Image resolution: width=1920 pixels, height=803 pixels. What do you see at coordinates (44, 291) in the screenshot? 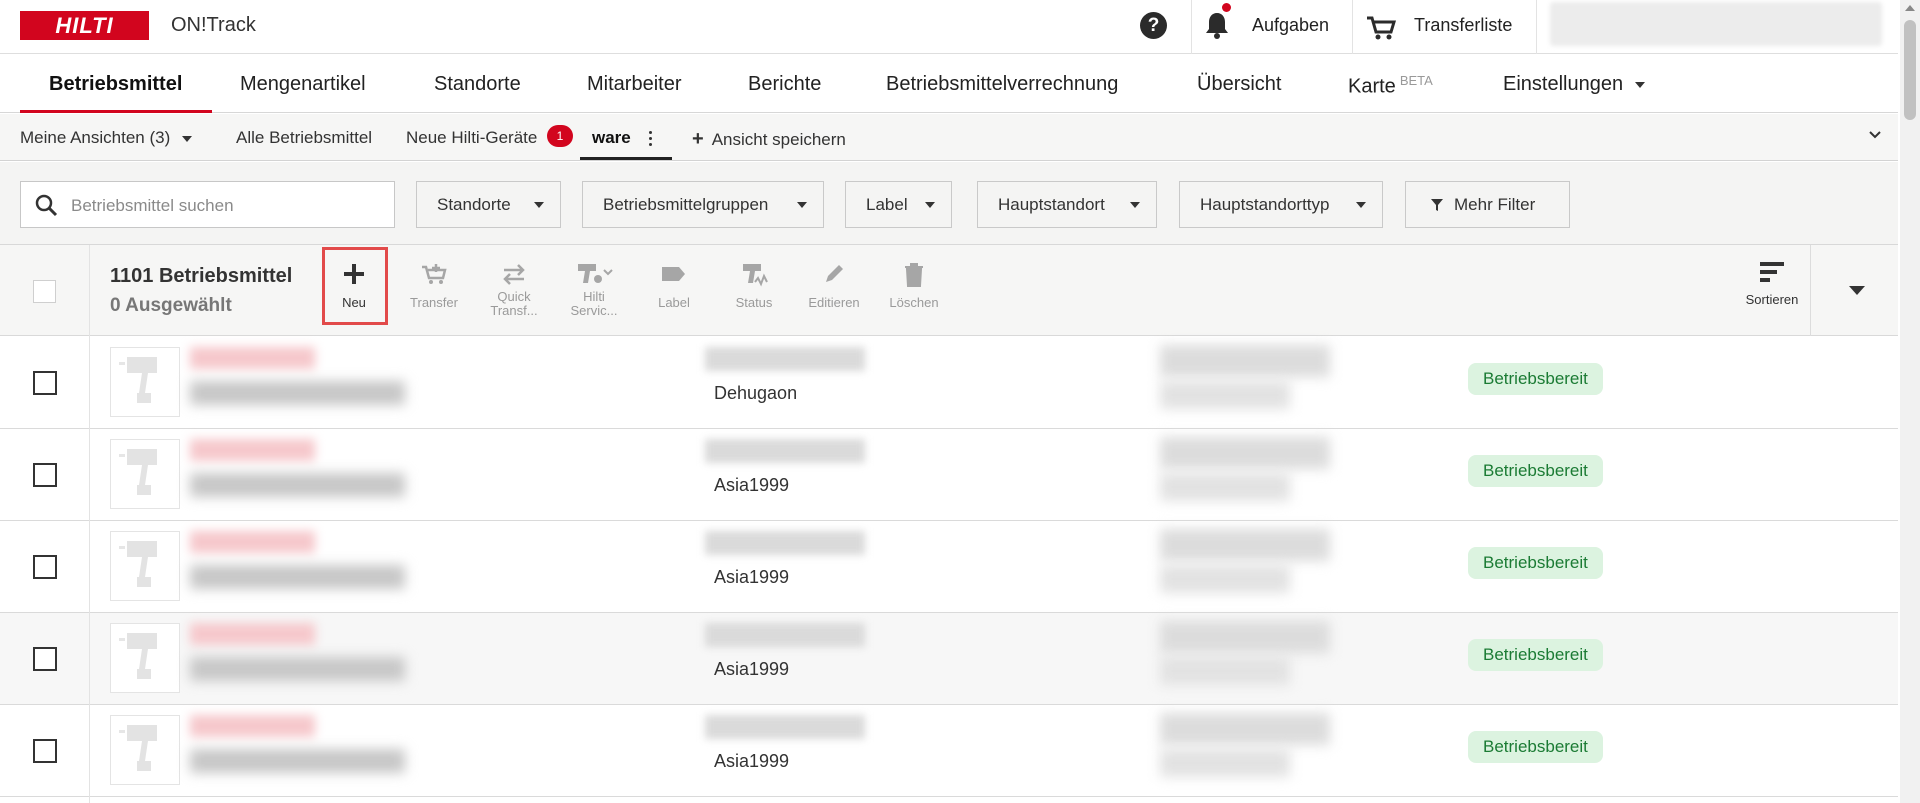
I see `select-all-checkbox` at bounding box center [44, 291].